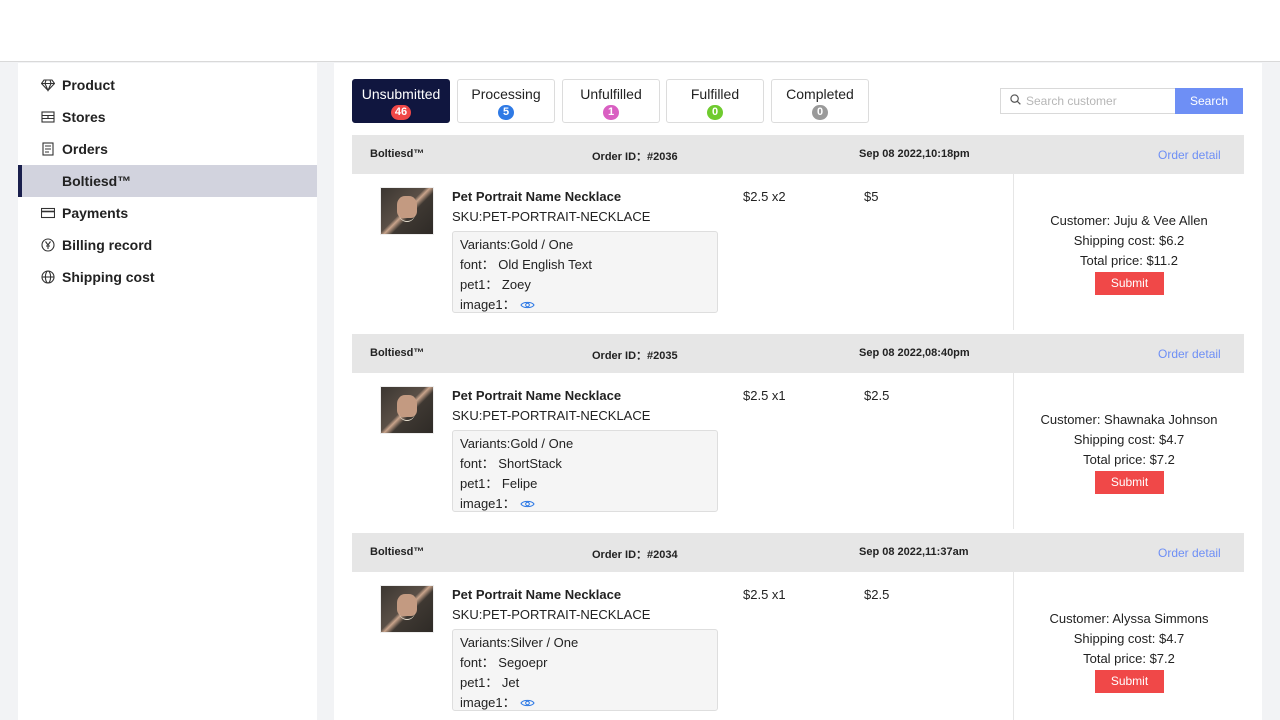 The image size is (1280, 720). What do you see at coordinates (95, 213) in the screenshot?
I see `sidebar-item-label: Payments` at bounding box center [95, 213].